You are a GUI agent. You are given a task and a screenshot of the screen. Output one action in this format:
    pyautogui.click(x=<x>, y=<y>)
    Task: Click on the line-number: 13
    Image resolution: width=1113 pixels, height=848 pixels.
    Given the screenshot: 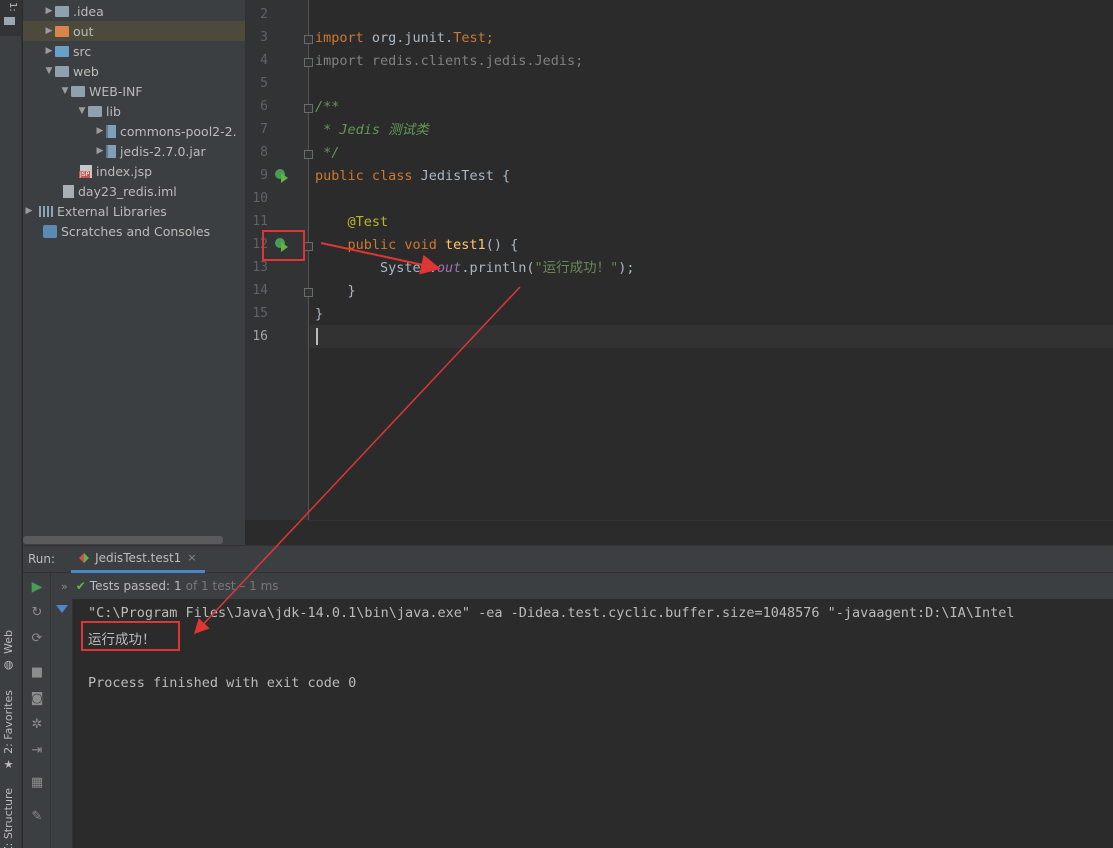 What is the action you would take?
    pyautogui.click(x=260, y=267)
    